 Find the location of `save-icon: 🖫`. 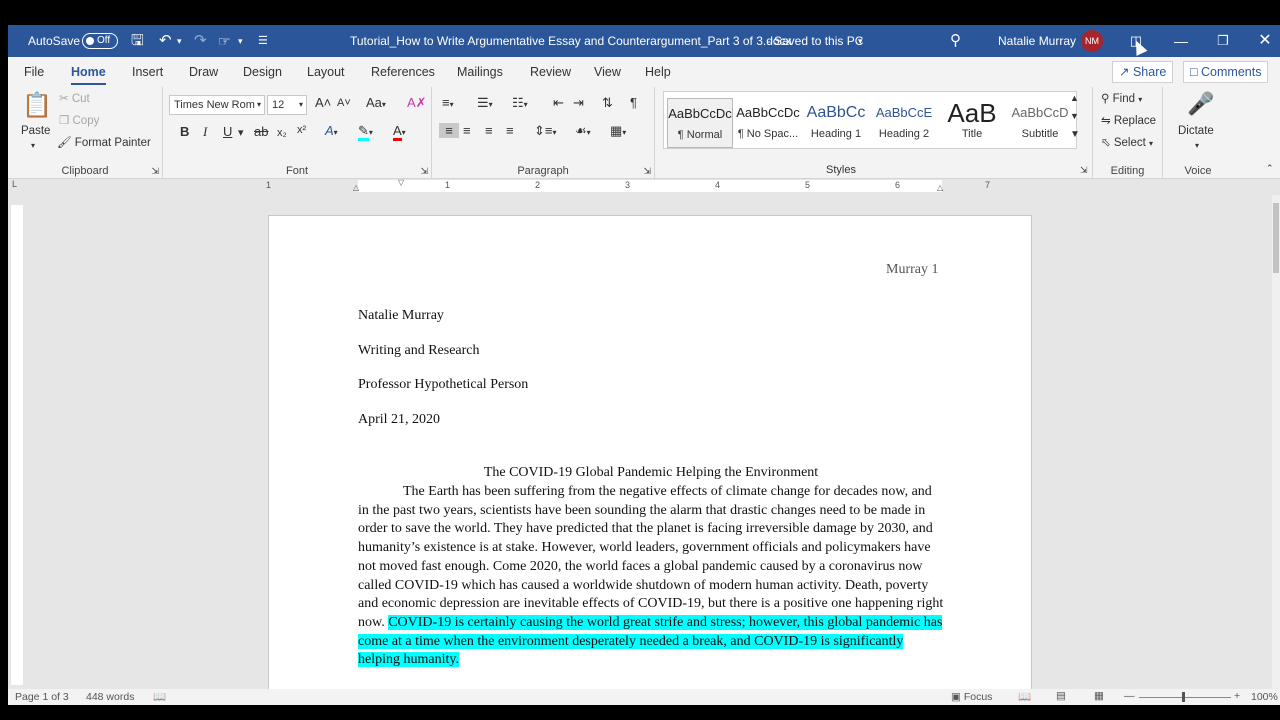

save-icon: 🖫 is located at coordinates (137, 41).